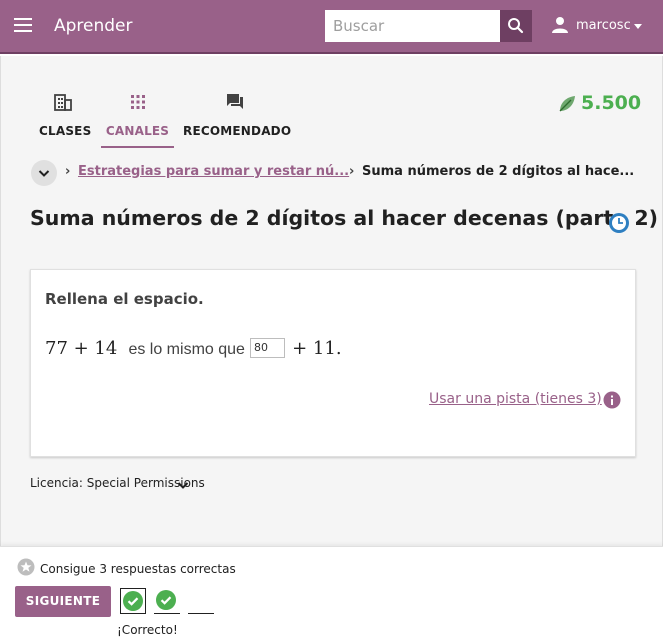  What do you see at coordinates (65, 120) in the screenshot?
I see `tab-clases: CLASES` at bounding box center [65, 120].